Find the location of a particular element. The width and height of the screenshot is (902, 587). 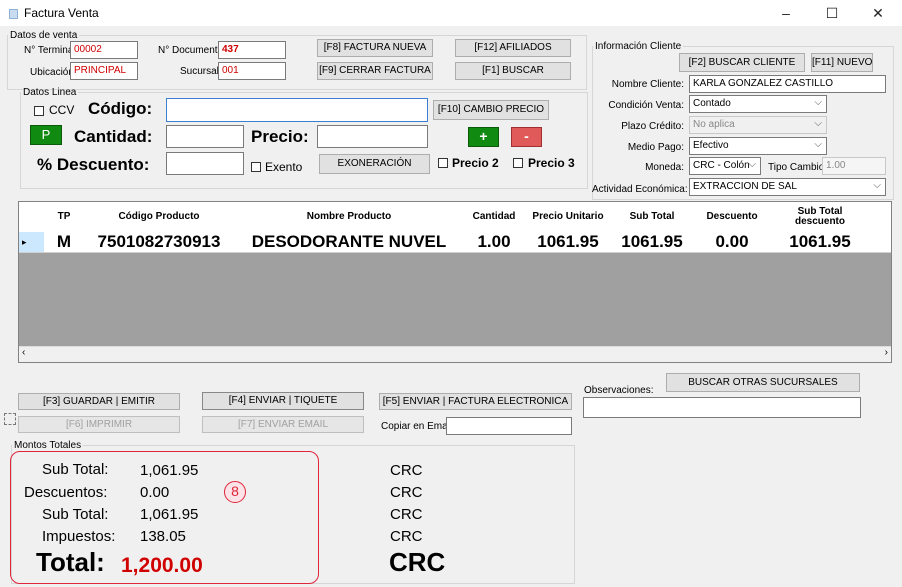

col-subtotal: Sub Total is located at coordinates (652, 217).